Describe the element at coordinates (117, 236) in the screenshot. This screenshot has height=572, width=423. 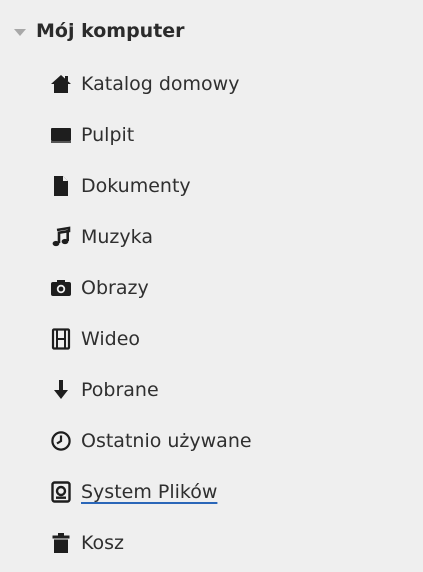
I see `sidebar-item-label: Muzyka` at that location.